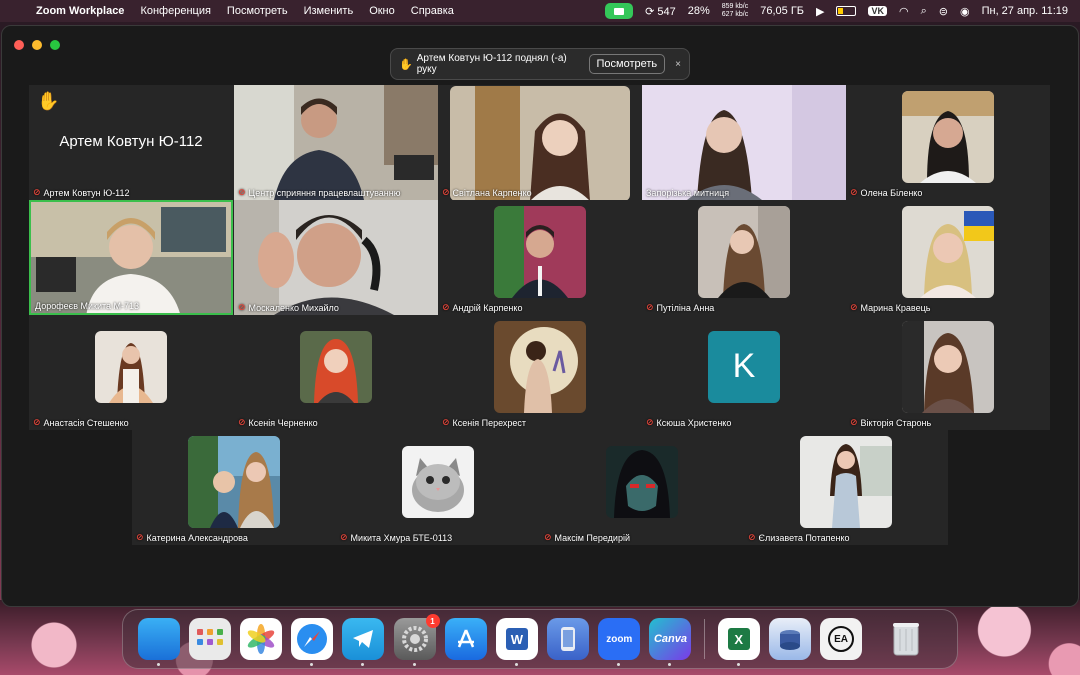 Image resolution: width=1080 pixels, height=675 pixels. What do you see at coordinates (841, 639) in the screenshot?
I see `ea-app-icon: EA` at bounding box center [841, 639].